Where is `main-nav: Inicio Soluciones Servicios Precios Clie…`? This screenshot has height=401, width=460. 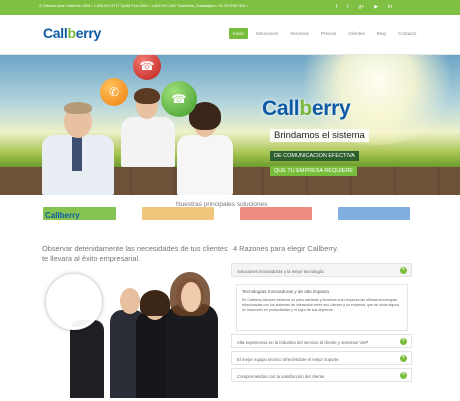 main-nav: Inicio Soluciones Servicios Precios Clie… is located at coordinates (324, 33).